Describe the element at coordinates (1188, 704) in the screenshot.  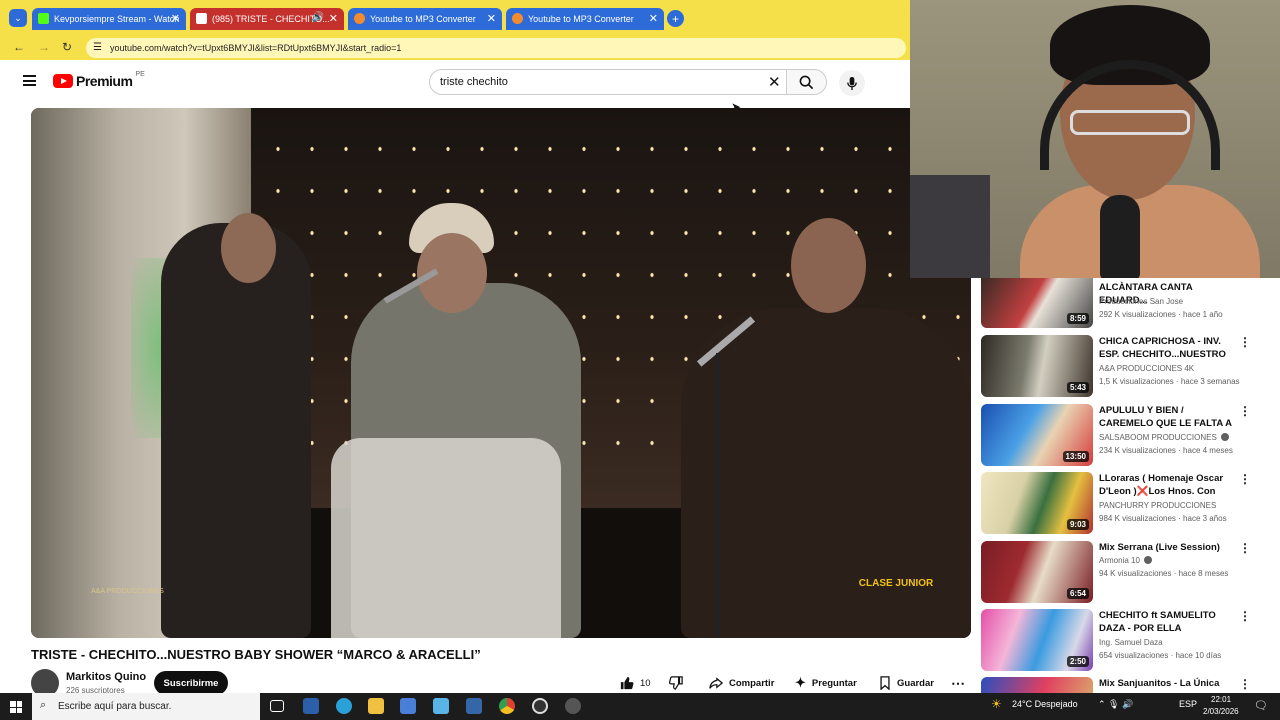
I see `language-indicator: ESP` at that location.